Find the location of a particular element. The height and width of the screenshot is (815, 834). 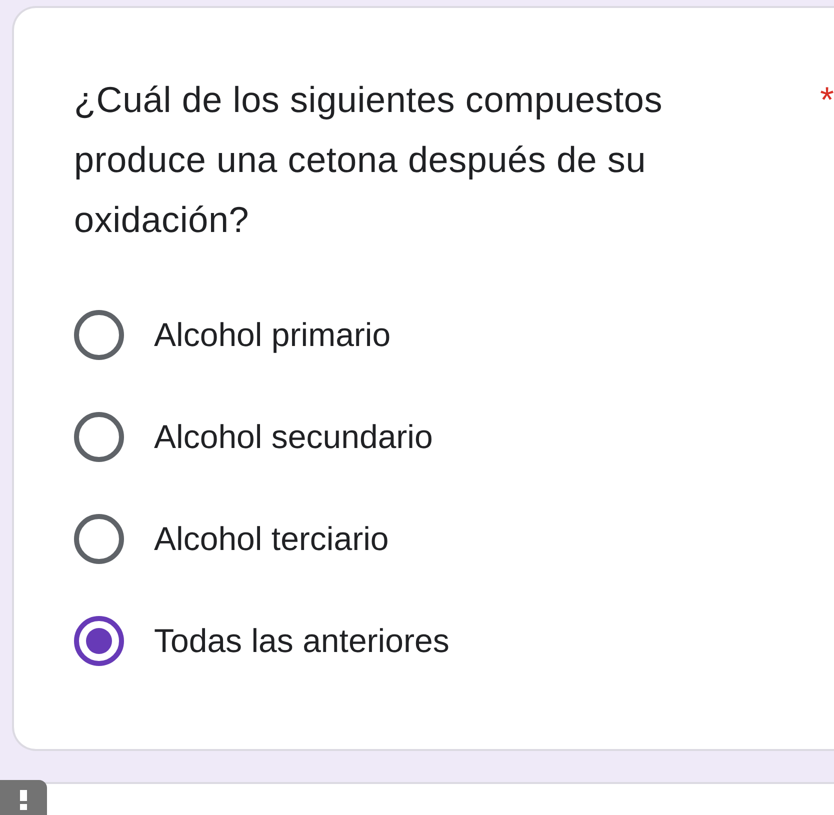

option-label: Todas las anteriores is located at coordinates (302, 641).